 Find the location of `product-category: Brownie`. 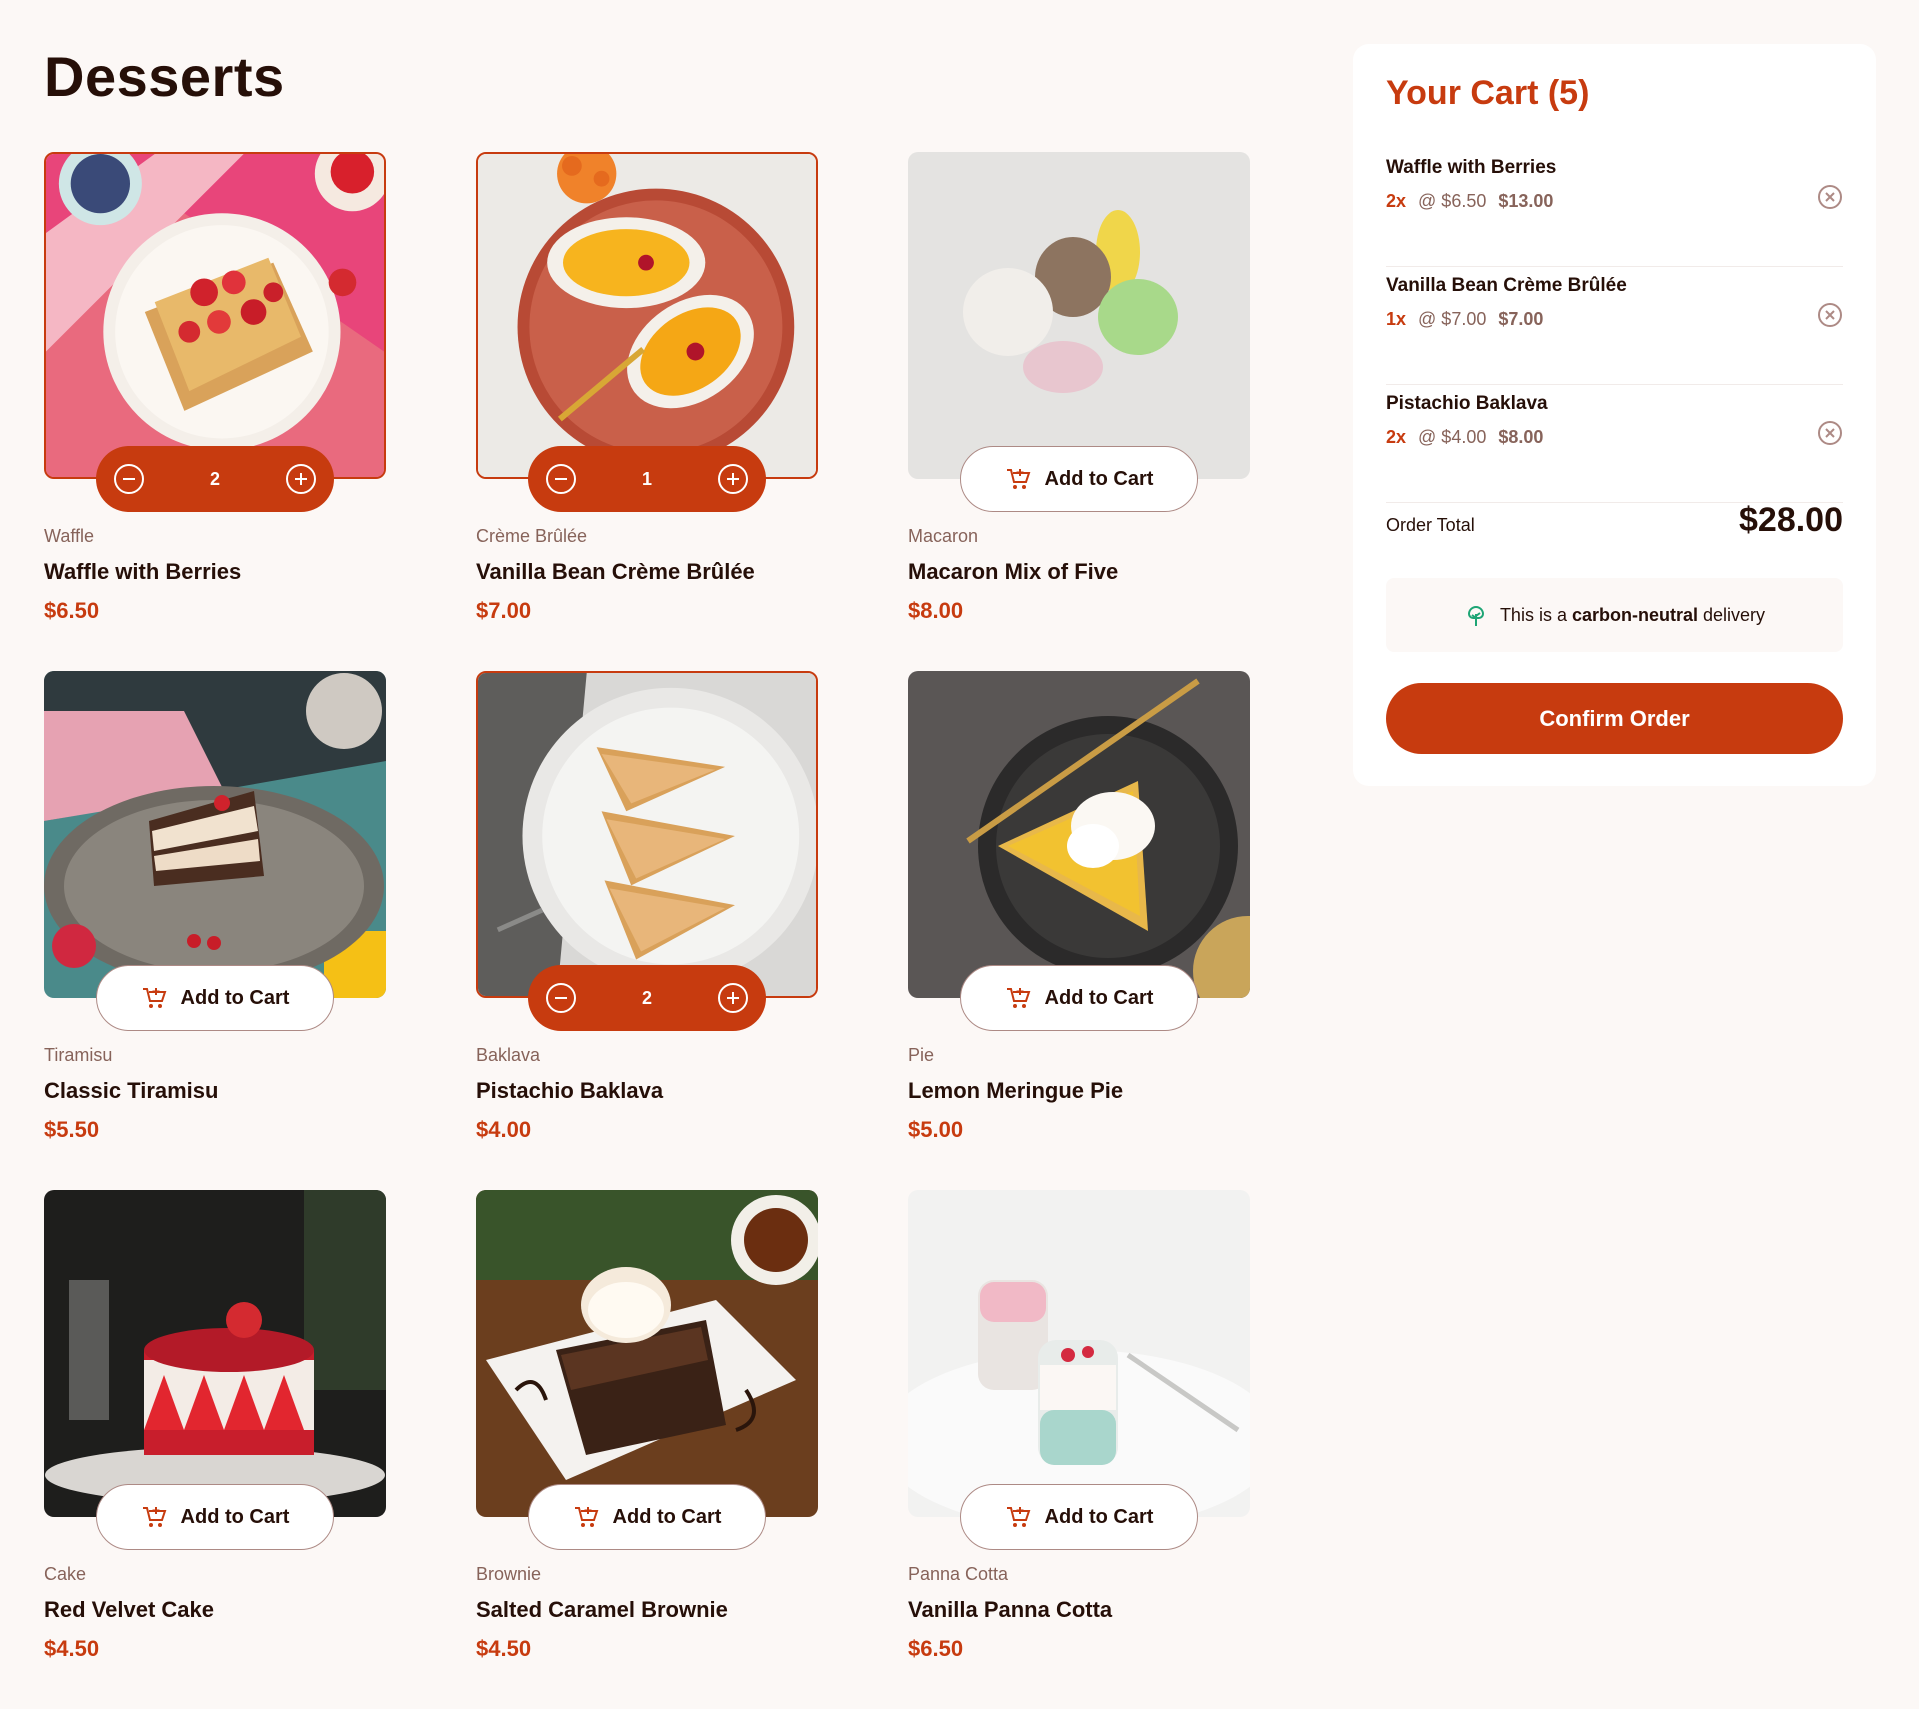

product-category: Brownie is located at coordinates (509, 1574).